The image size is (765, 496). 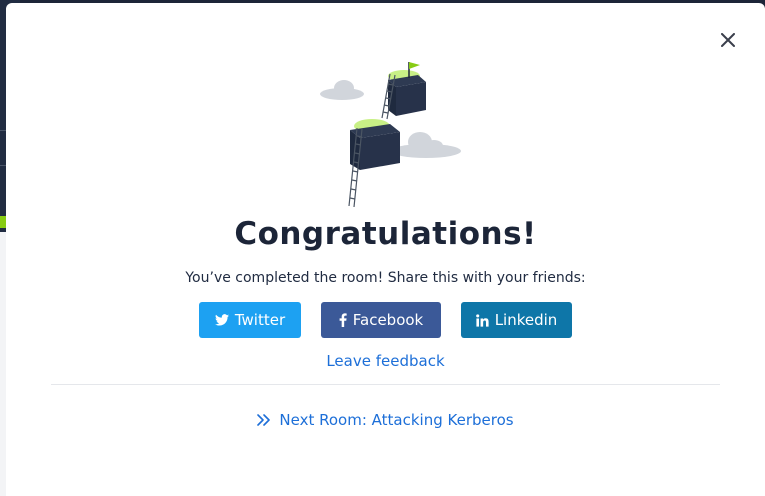 What do you see at coordinates (221, 320) in the screenshot?
I see `twitter-icon` at bounding box center [221, 320].